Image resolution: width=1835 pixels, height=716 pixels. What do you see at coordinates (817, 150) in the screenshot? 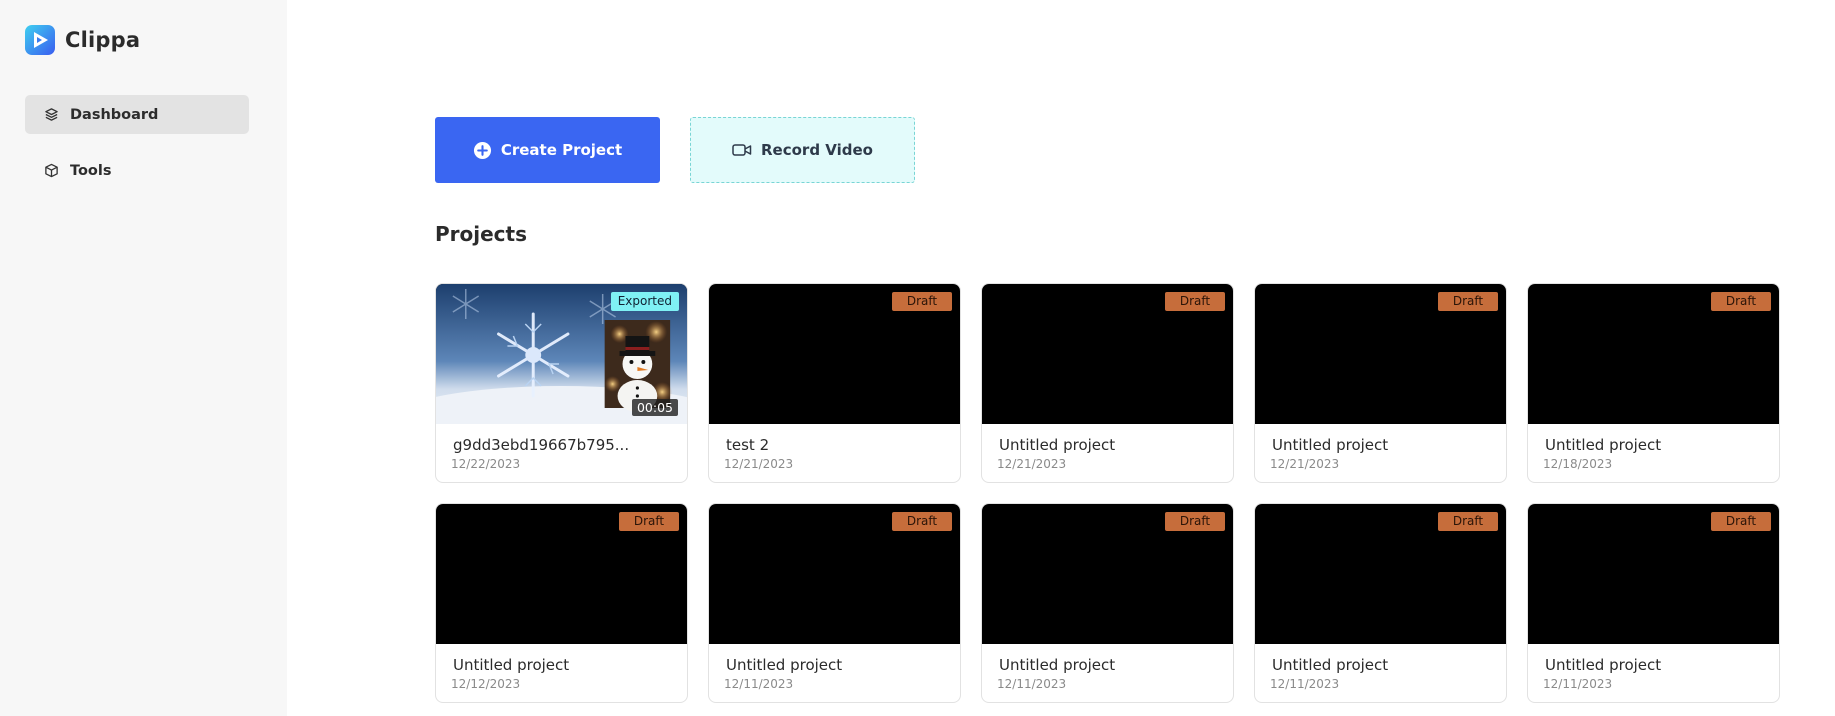
I see `record-video-label: Record Video` at bounding box center [817, 150].